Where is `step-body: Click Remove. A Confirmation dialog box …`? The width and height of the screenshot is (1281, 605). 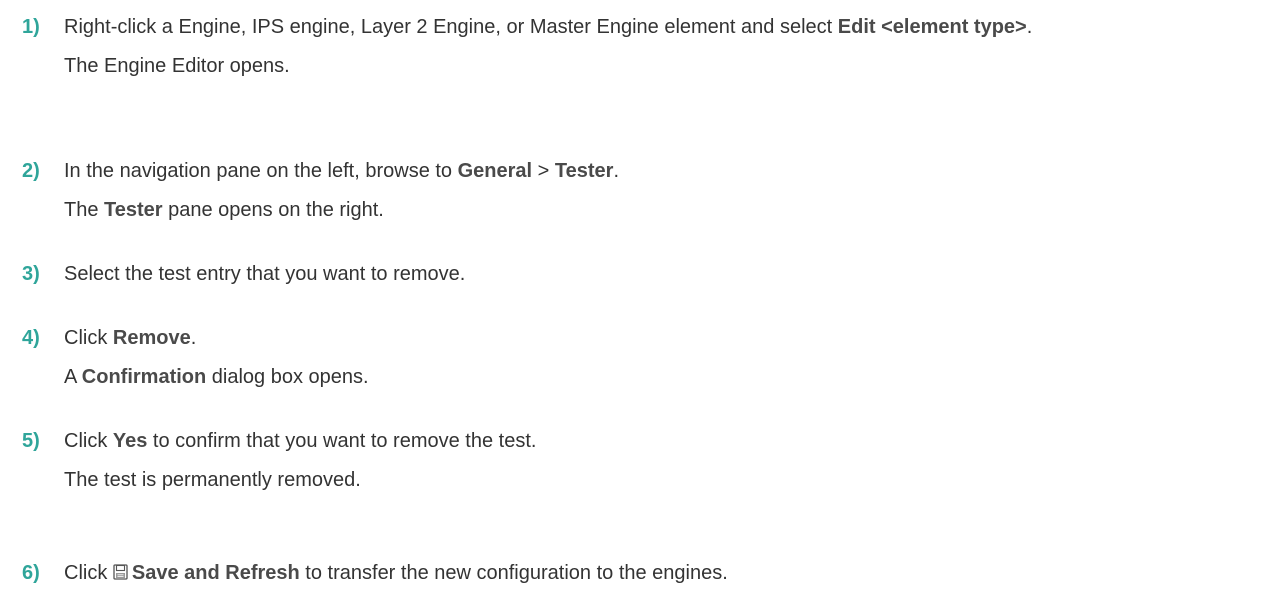 step-body: Click Remove. A Confirmation dialog box … is located at coordinates (666, 357).